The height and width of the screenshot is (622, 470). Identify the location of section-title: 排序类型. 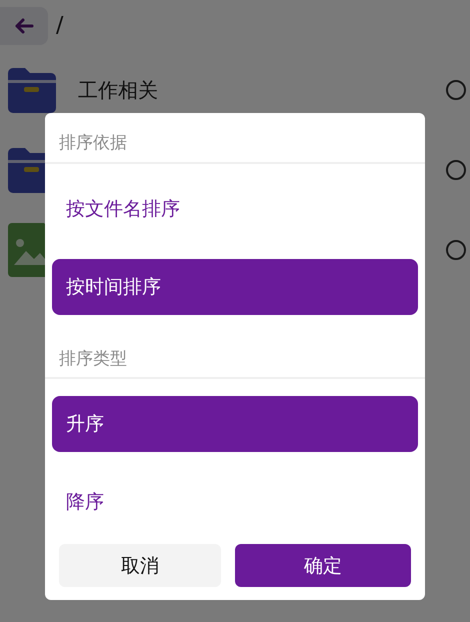
(93, 359).